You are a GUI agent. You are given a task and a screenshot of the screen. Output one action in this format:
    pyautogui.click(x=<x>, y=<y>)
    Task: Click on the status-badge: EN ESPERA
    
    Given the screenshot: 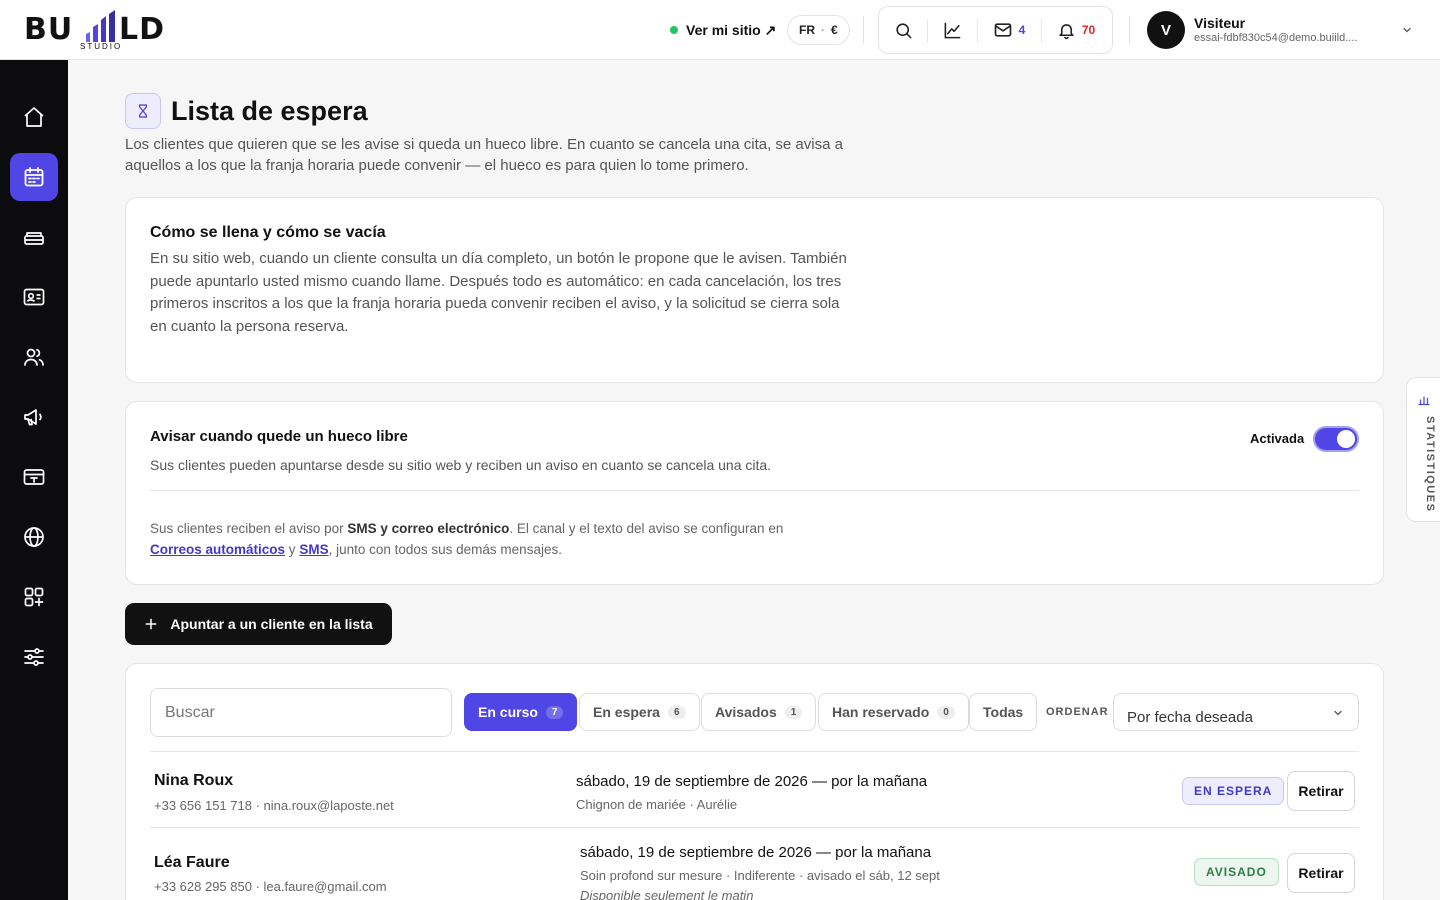 What is the action you would take?
    pyautogui.click(x=1233, y=791)
    